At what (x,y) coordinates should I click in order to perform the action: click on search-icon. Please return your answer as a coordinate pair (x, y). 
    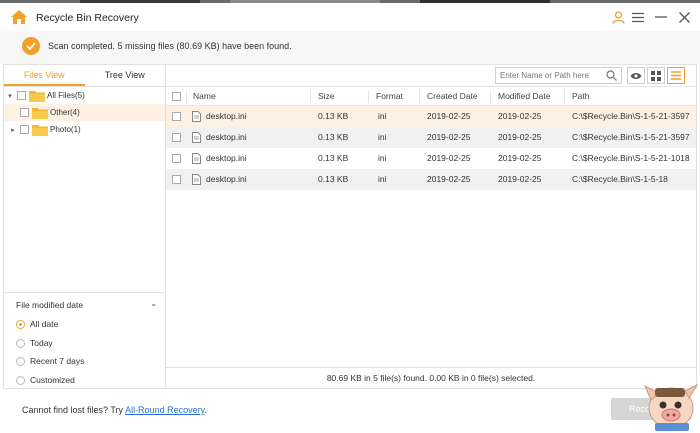
    Looking at the image, I should click on (611, 75).